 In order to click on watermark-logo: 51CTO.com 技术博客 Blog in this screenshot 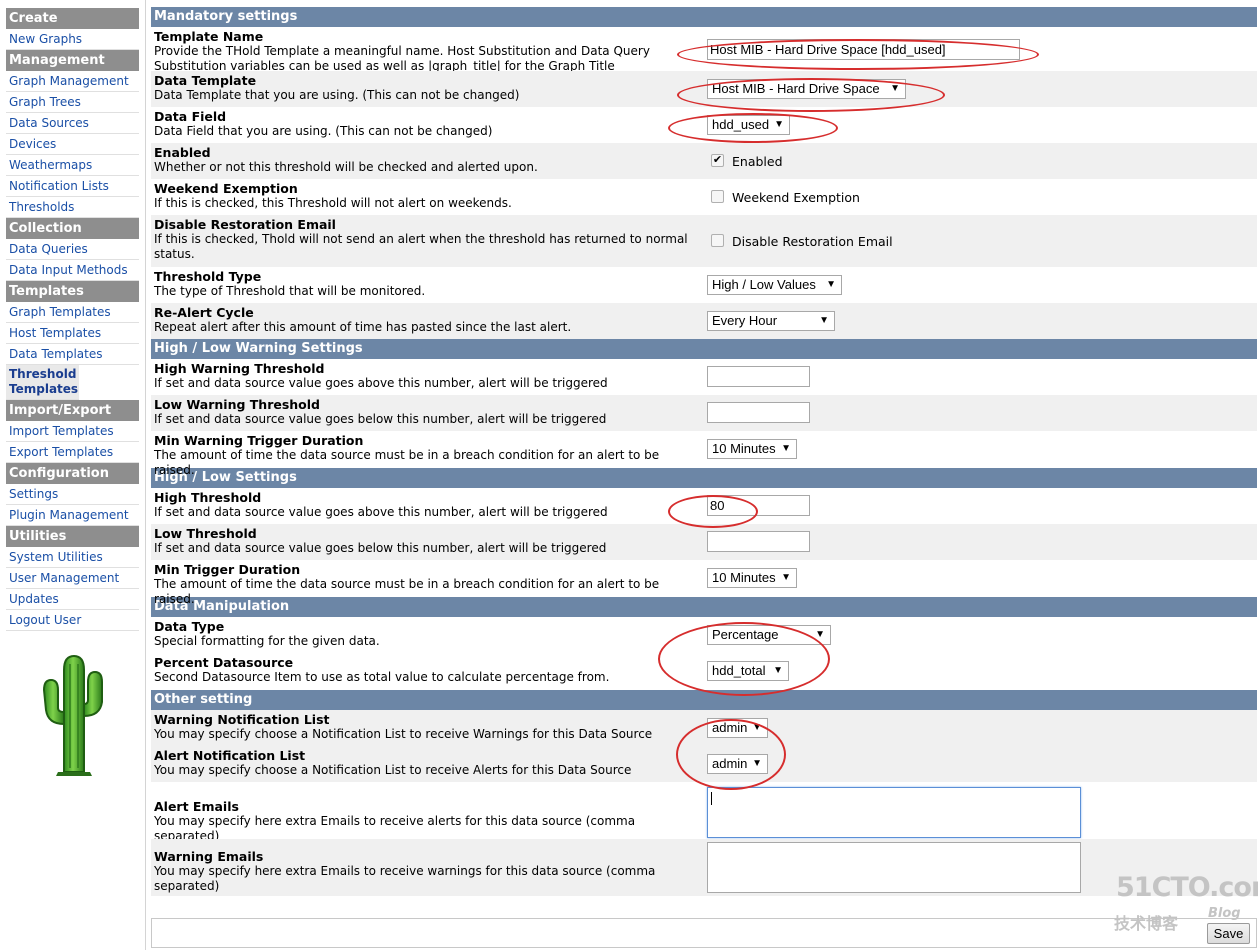, I will do `click(1185, 902)`.